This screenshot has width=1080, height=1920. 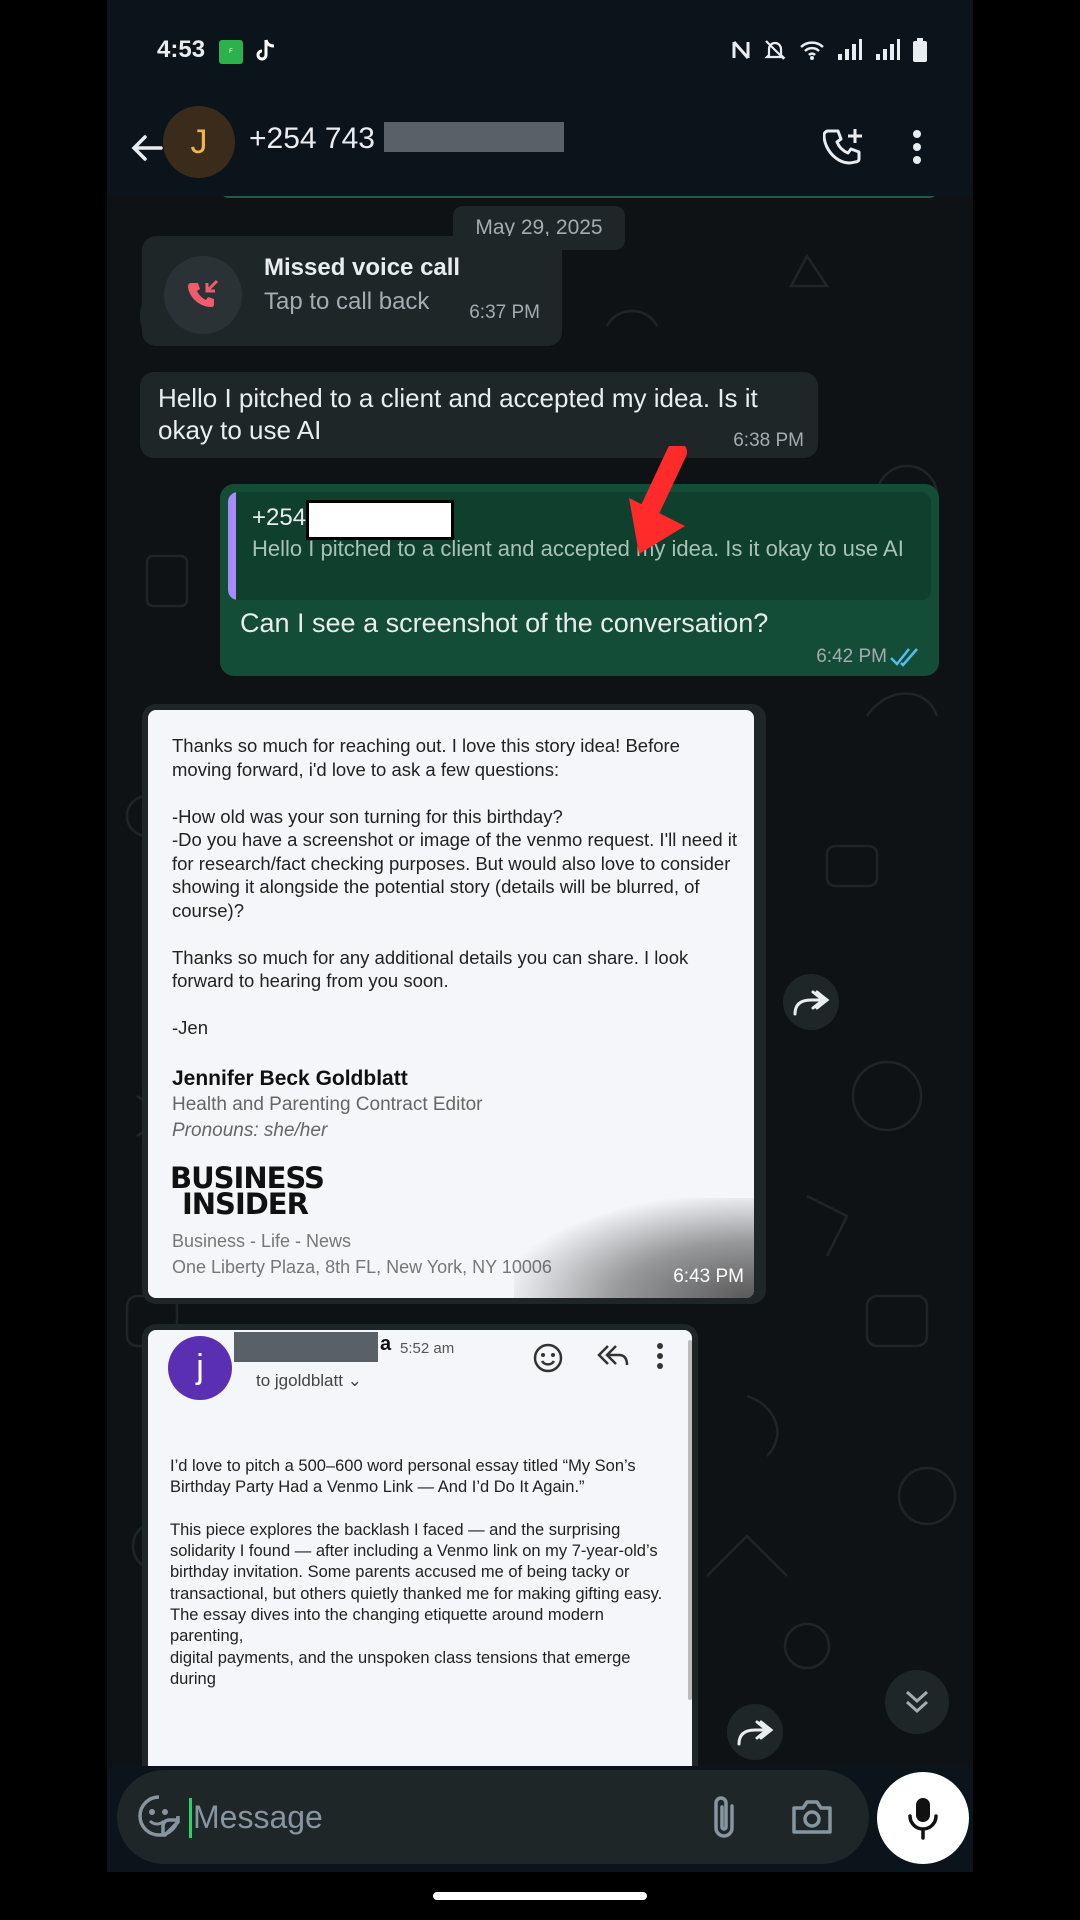 I want to click on sticker-button, so click(x=160, y=1817).